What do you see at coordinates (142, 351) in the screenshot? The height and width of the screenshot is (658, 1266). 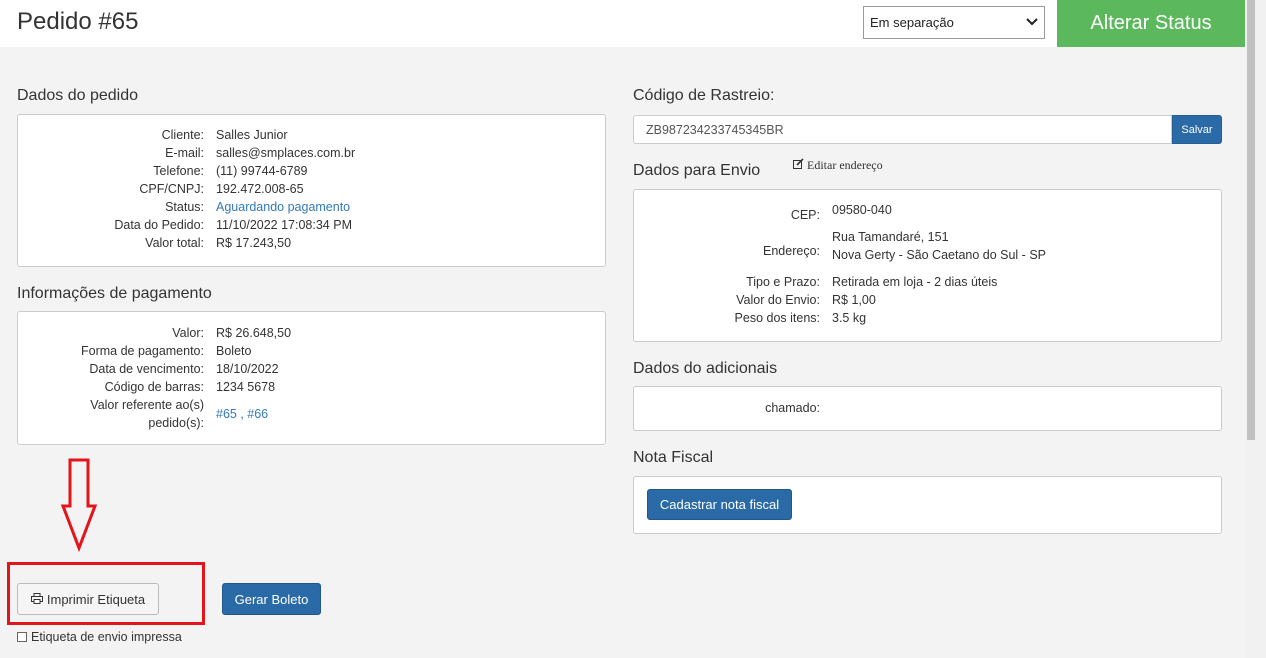 I see `payment-label-forma: Forma de pagamento:` at bounding box center [142, 351].